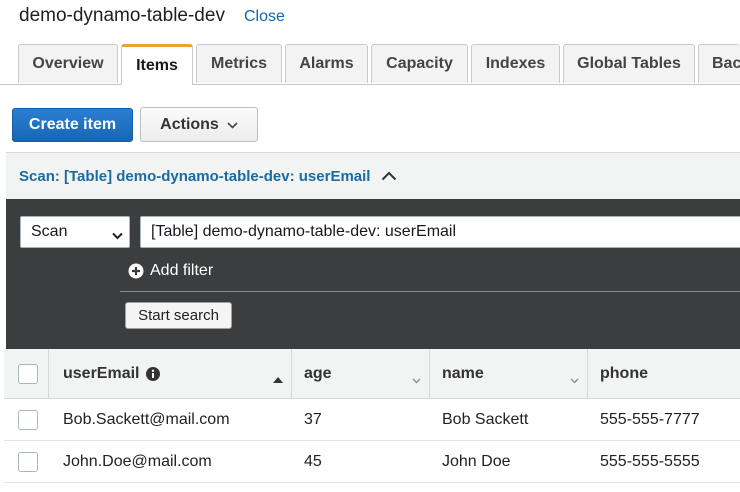 The width and height of the screenshot is (740, 492). I want to click on column-header-useremail: userEmail, so click(177, 373).